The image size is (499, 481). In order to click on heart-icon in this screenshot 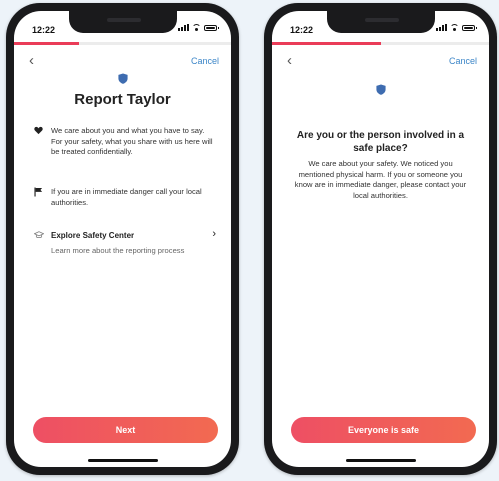, I will do `click(38, 142)`.